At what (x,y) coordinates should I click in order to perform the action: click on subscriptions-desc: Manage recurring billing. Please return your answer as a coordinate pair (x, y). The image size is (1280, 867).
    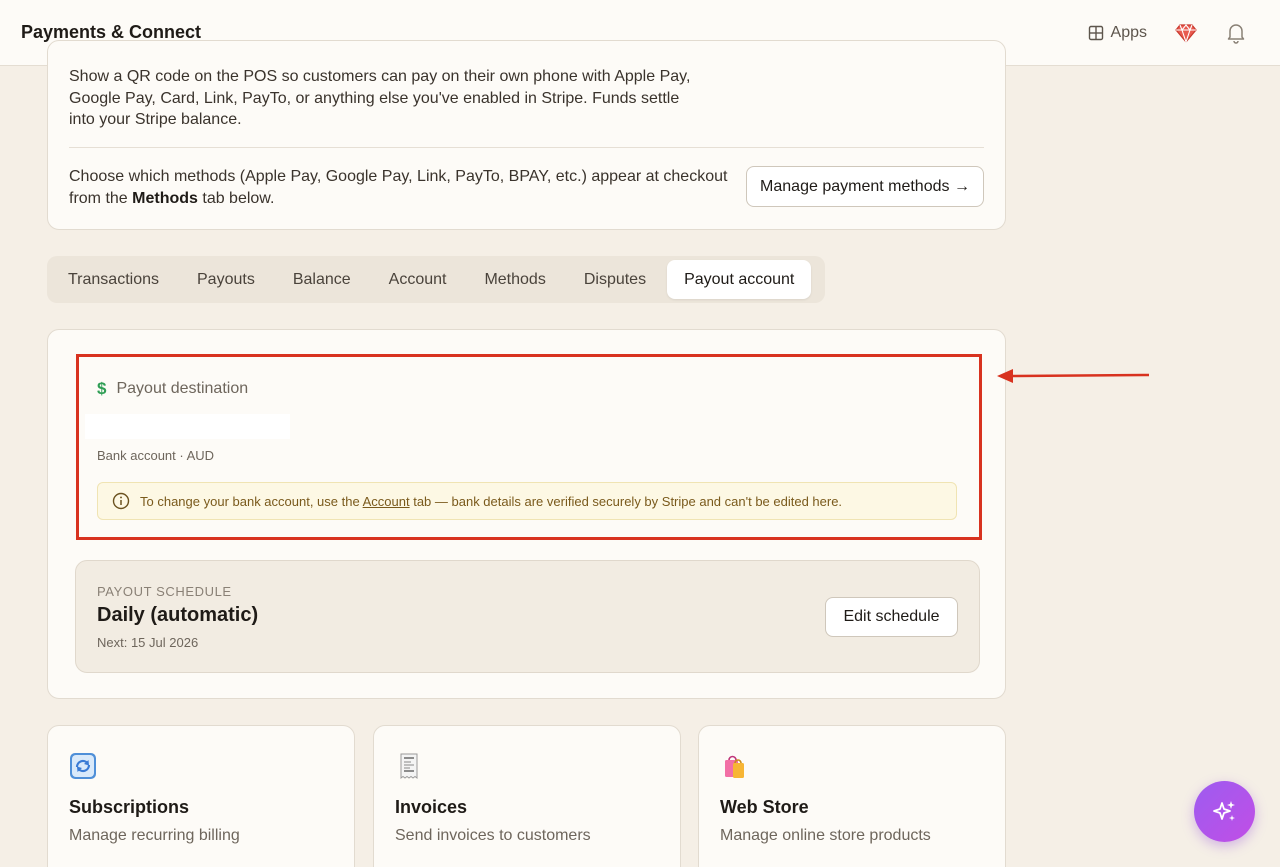
    Looking at the image, I should click on (154, 835).